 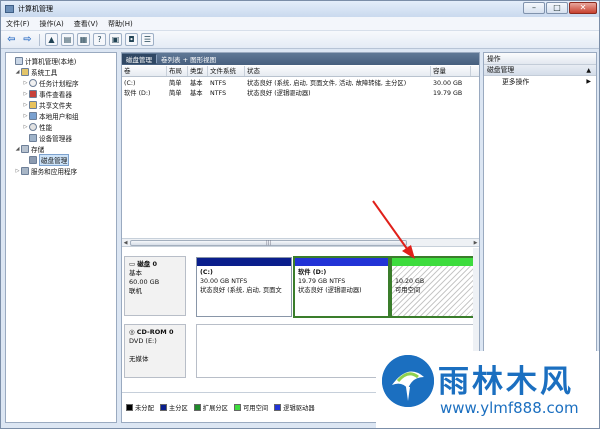 I want to click on properties-icon: ▦, so click(x=83, y=39).